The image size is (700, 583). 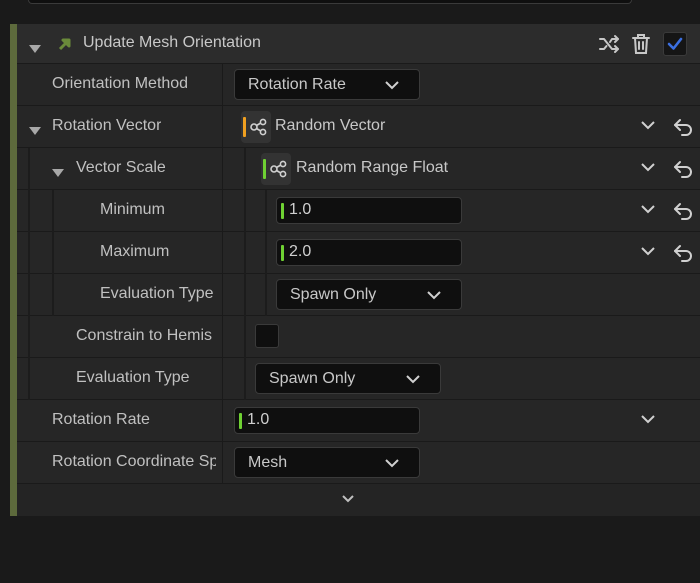 What do you see at coordinates (65, 46) in the screenshot?
I see `module-leaf-icon` at bounding box center [65, 46].